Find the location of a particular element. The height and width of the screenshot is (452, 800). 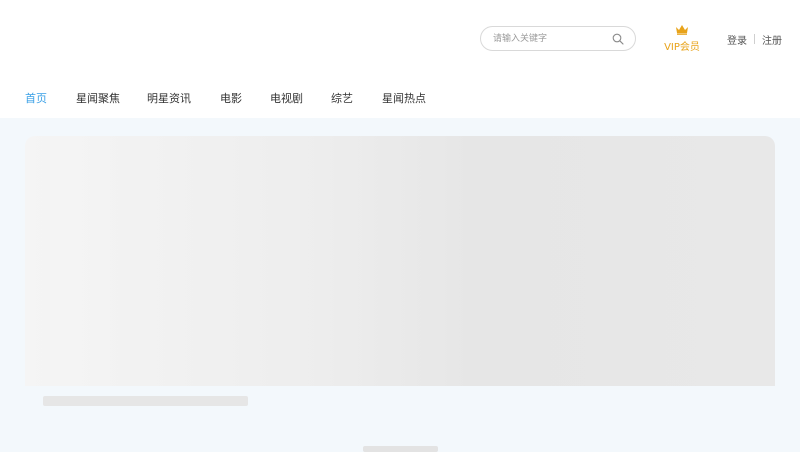

content-loading-placeholder is located at coordinates (400, 449).